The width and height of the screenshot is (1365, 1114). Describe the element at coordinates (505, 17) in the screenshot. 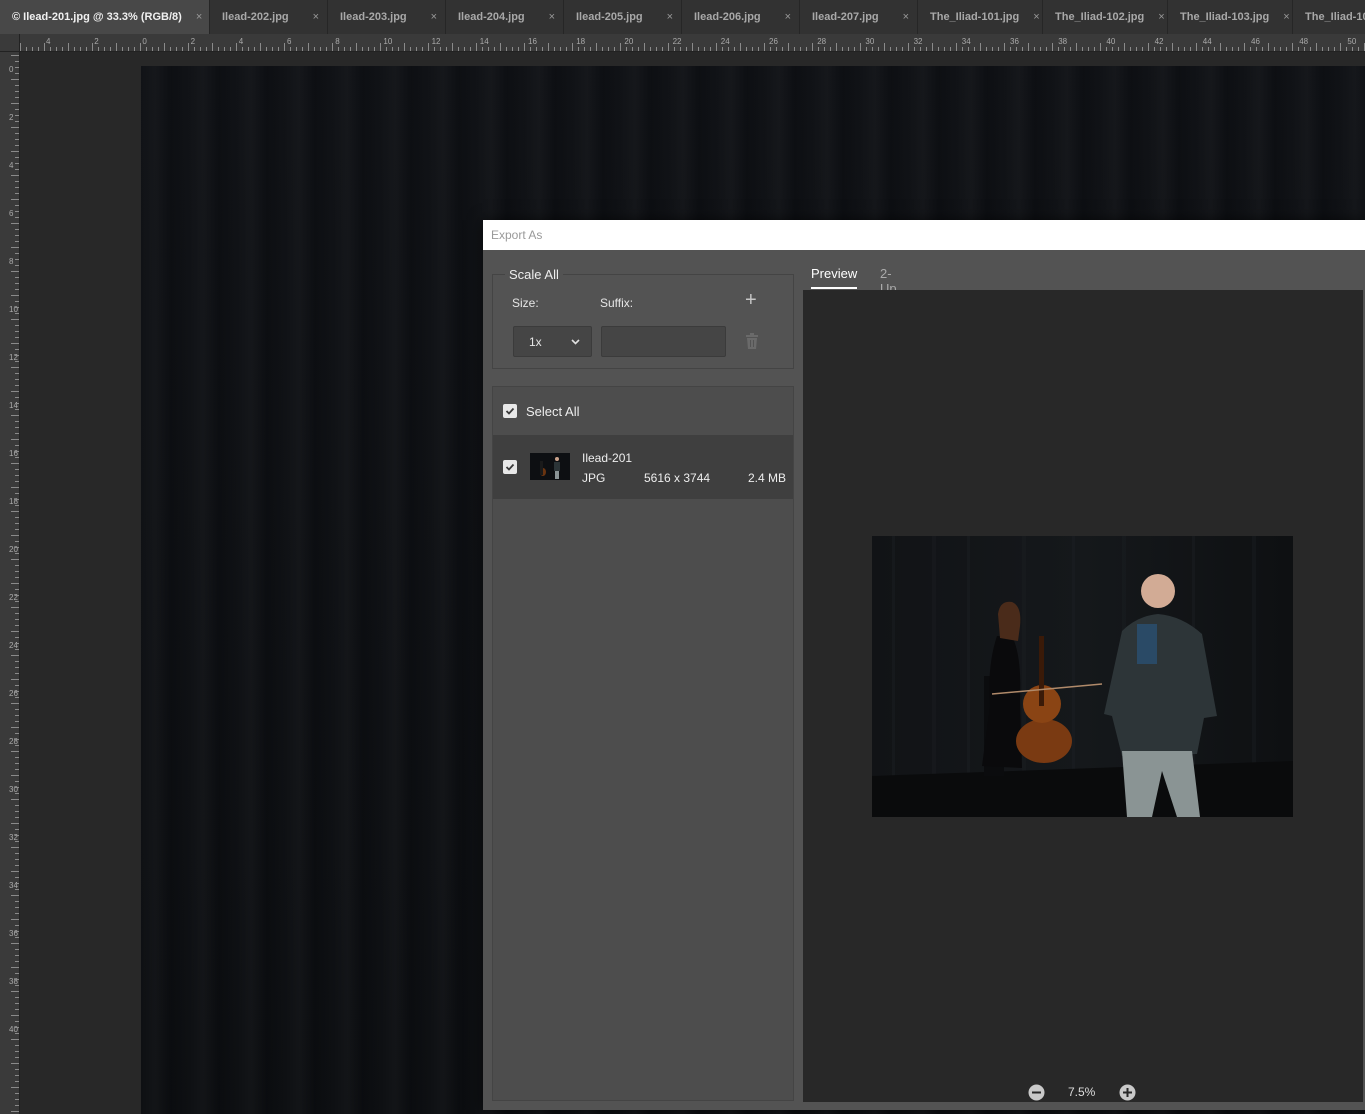

I see `tab-document: Ilead-204.jpg ×` at that location.